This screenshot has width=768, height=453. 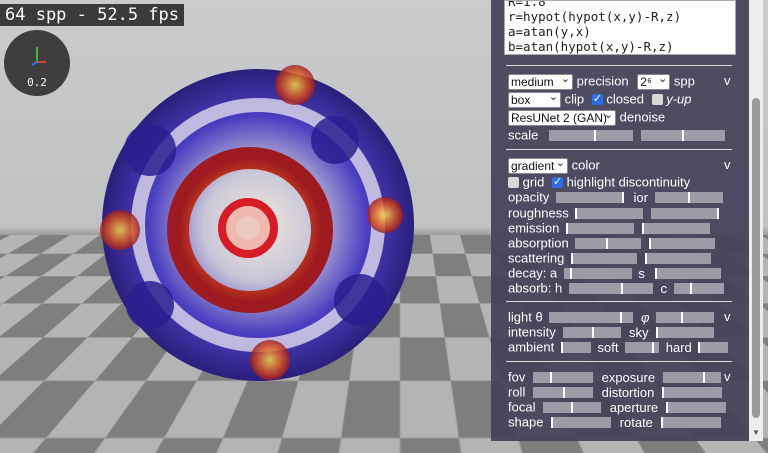 What do you see at coordinates (37, 82) in the screenshot?
I see `gizmo-value: 0.2` at bounding box center [37, 82].